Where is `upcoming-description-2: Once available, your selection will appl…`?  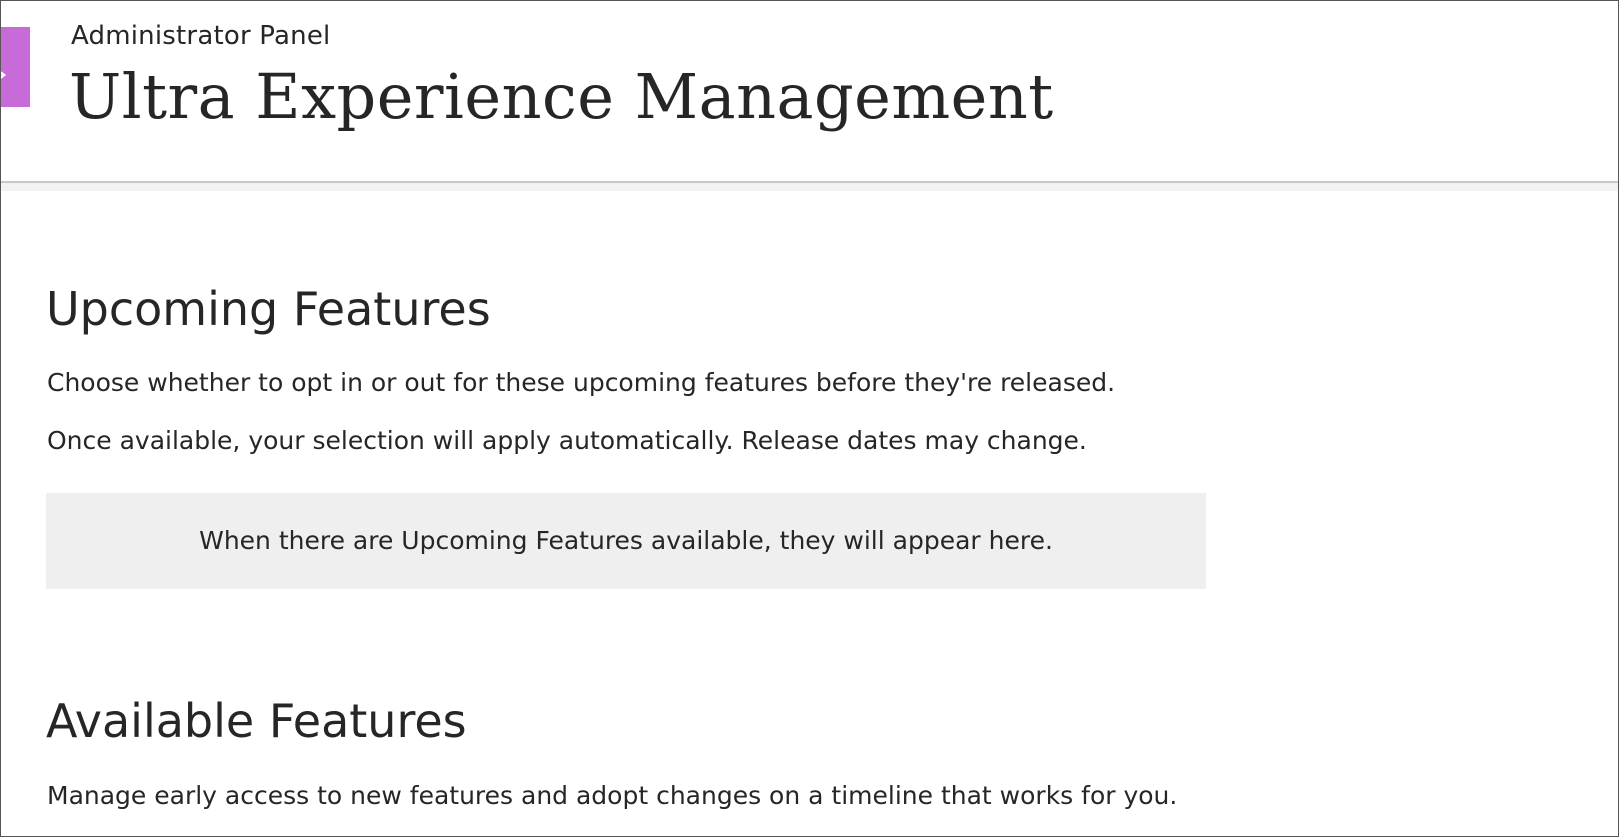 upcoming-description-2: Once available, your selection will appl… is located at coordinates (567, 440).